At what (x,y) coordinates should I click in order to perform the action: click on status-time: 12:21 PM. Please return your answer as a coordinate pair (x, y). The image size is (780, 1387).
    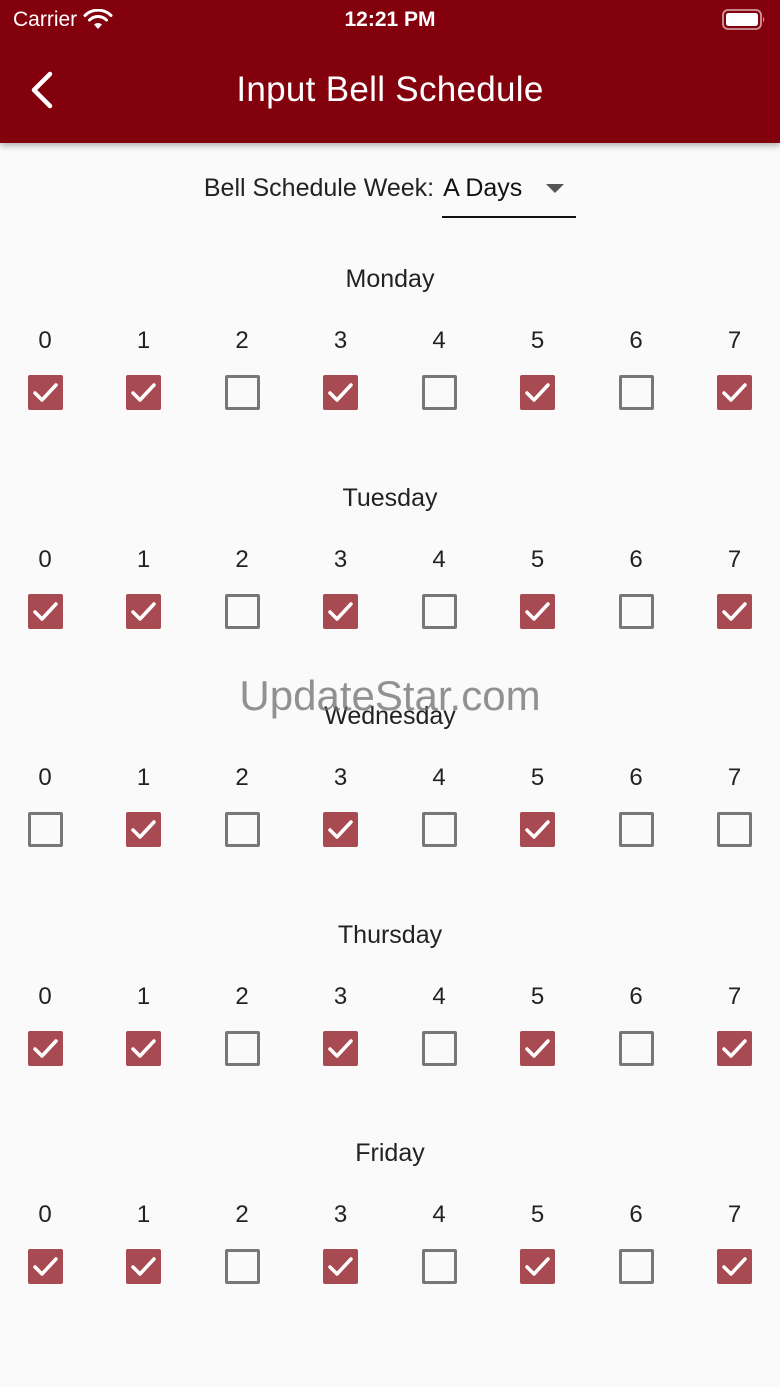
    Looking at the image, I should click on (390, 19).